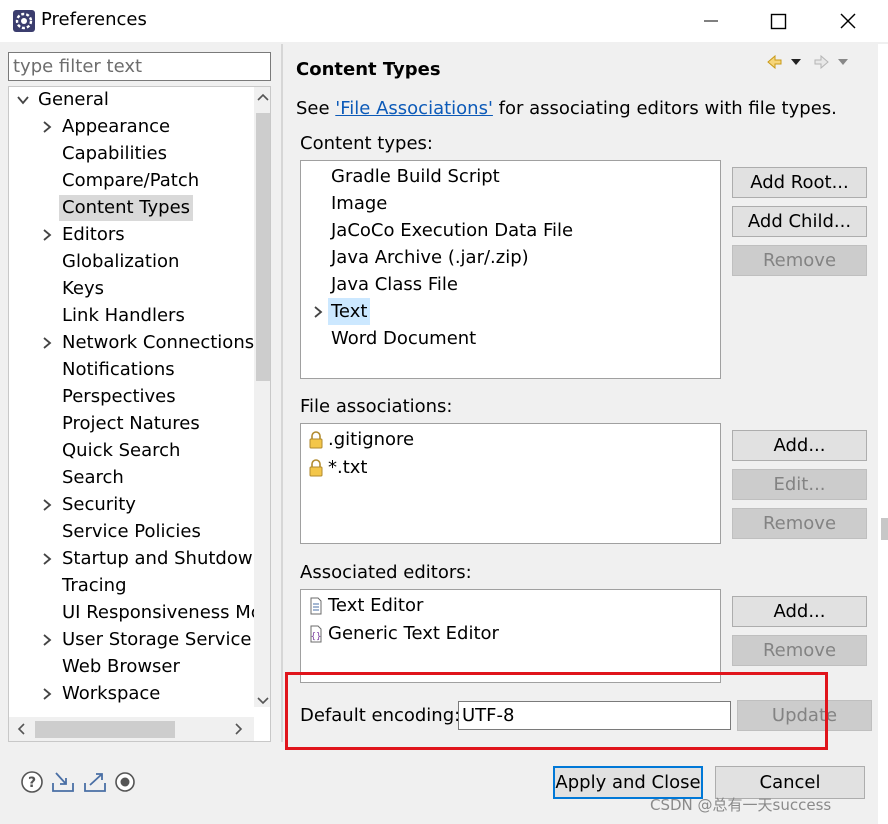 This screenshot has width=888, height=824. I want to click on file-associations-link: 'File Associations', so click(414, 108).